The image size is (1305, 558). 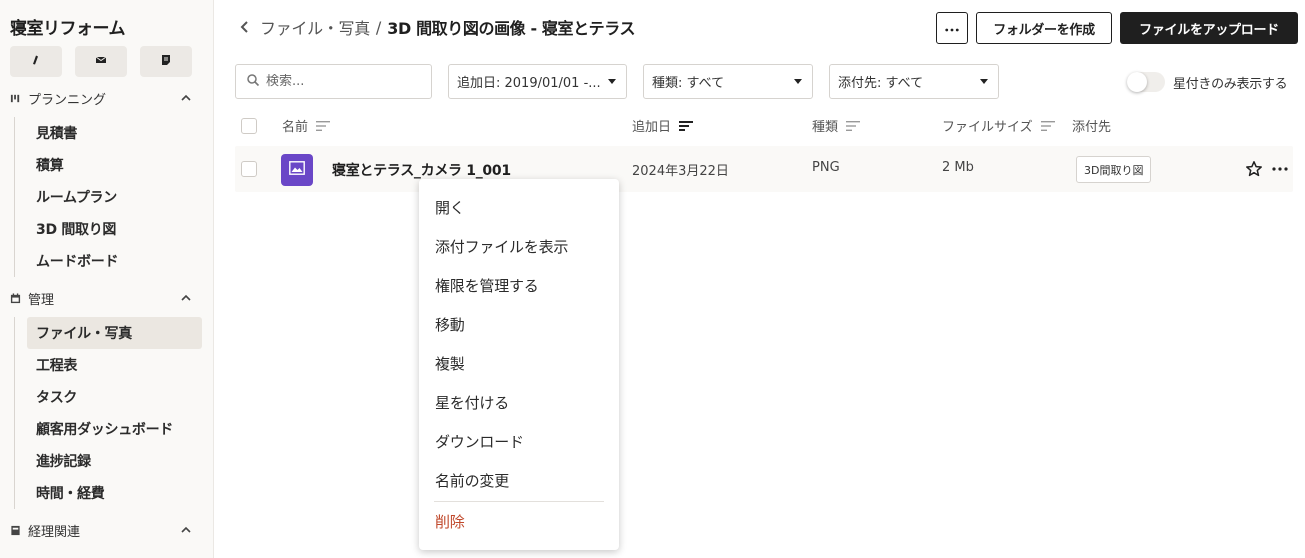 What do you see at coordinates (41, 300) in the screenshot?
I see `section-title: 管理` at bounding box center [41, 300].